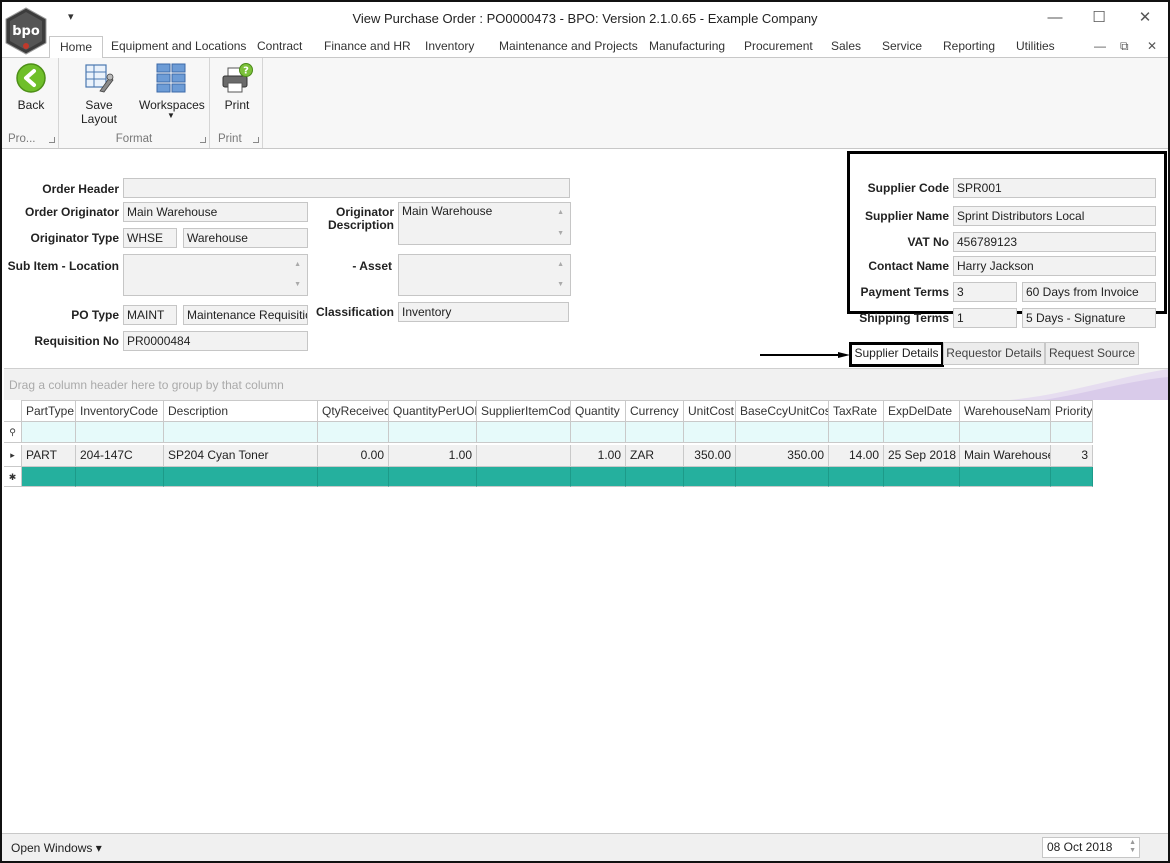  What do you see at coordinates (1072, 411) in the screenshot?
I see `col-header-priority: Priority` at bounding box center [1072, 411].